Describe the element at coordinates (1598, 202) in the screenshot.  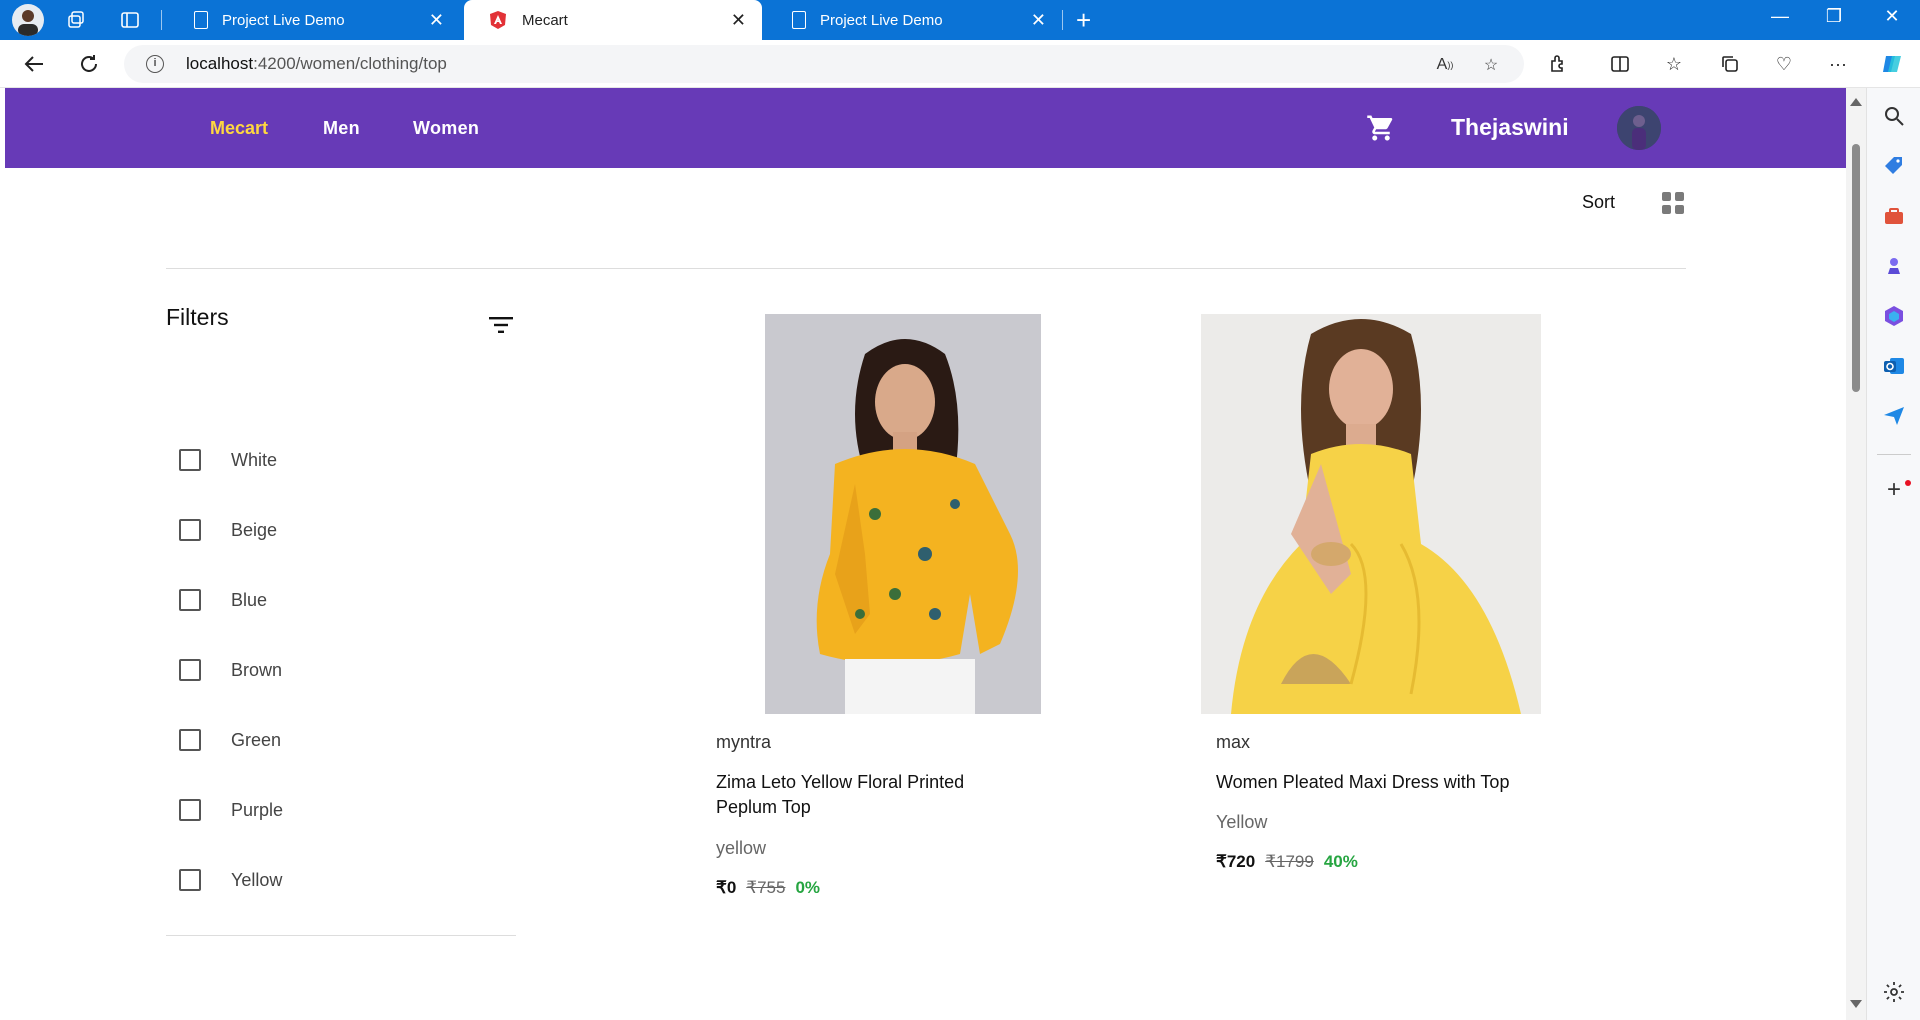
I see `sort-button: Sort` at that location.